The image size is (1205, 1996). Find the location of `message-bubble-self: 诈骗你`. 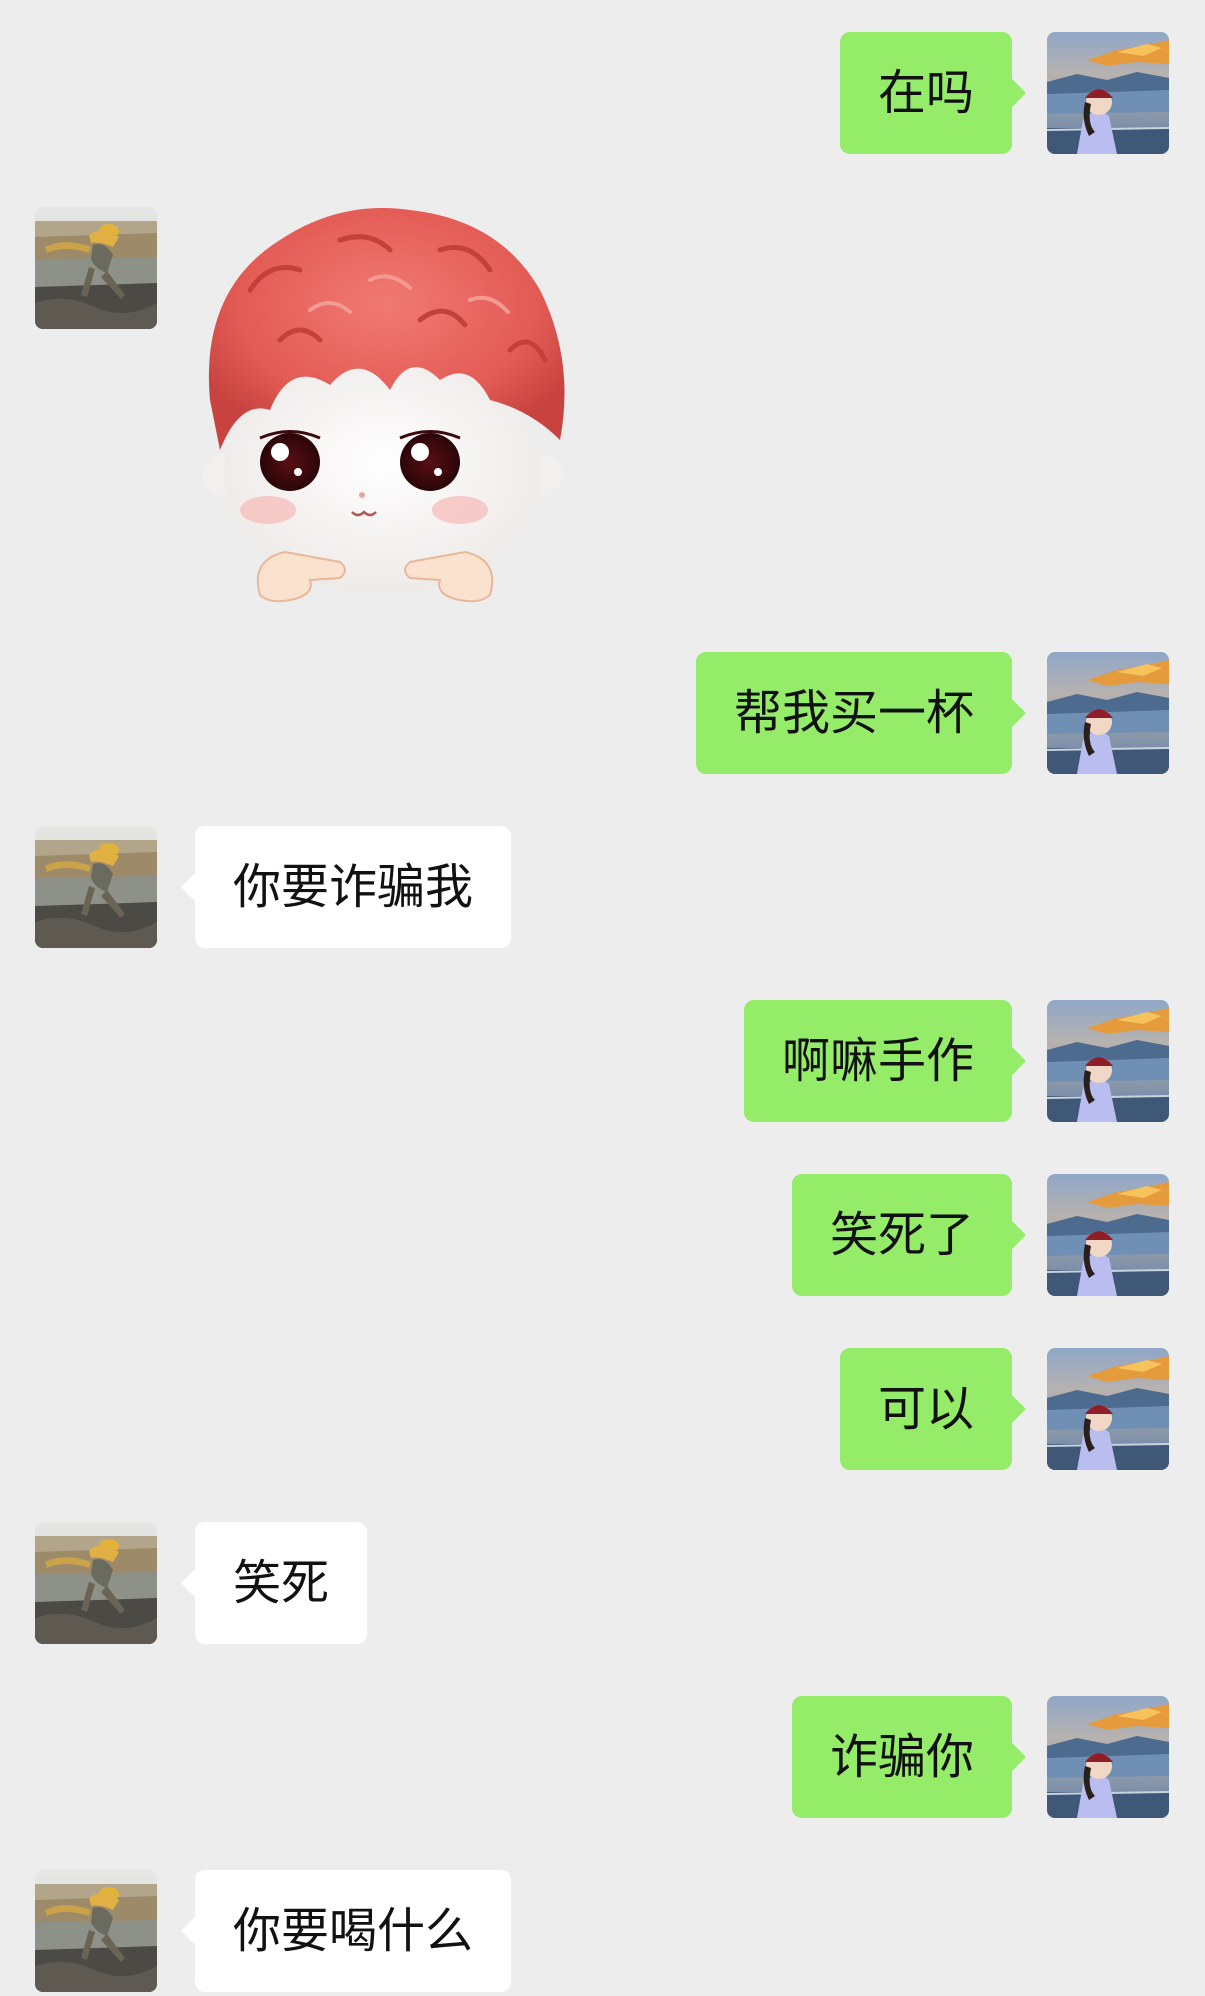

message-bubble-self: 诈骗你 is located at coordinates (909, 1757).